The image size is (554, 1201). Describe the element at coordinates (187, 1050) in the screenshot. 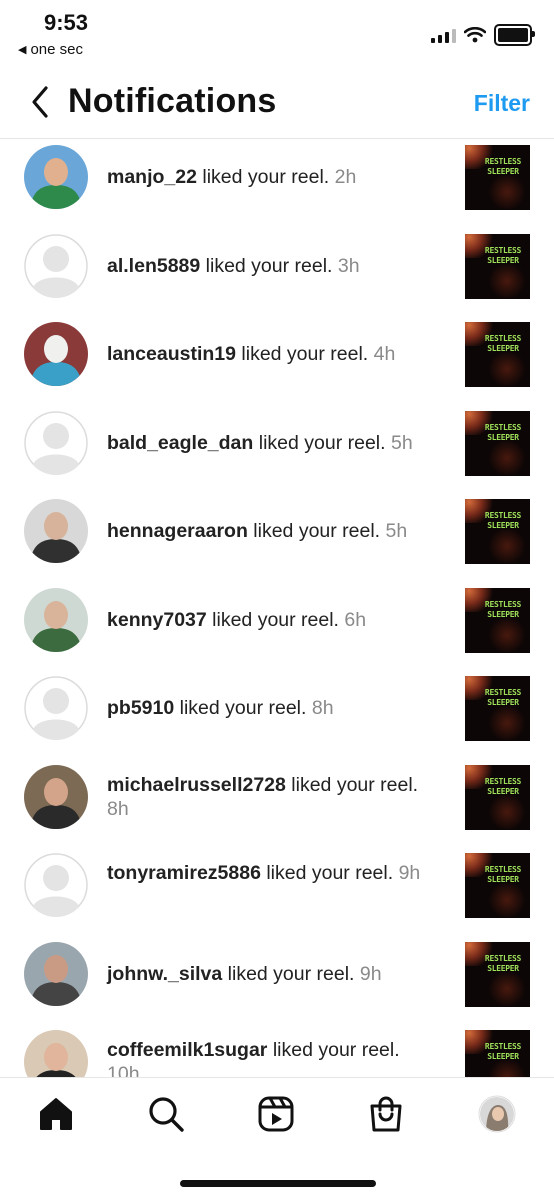

I see `username-link: coffeemilk1sugar` at that location.